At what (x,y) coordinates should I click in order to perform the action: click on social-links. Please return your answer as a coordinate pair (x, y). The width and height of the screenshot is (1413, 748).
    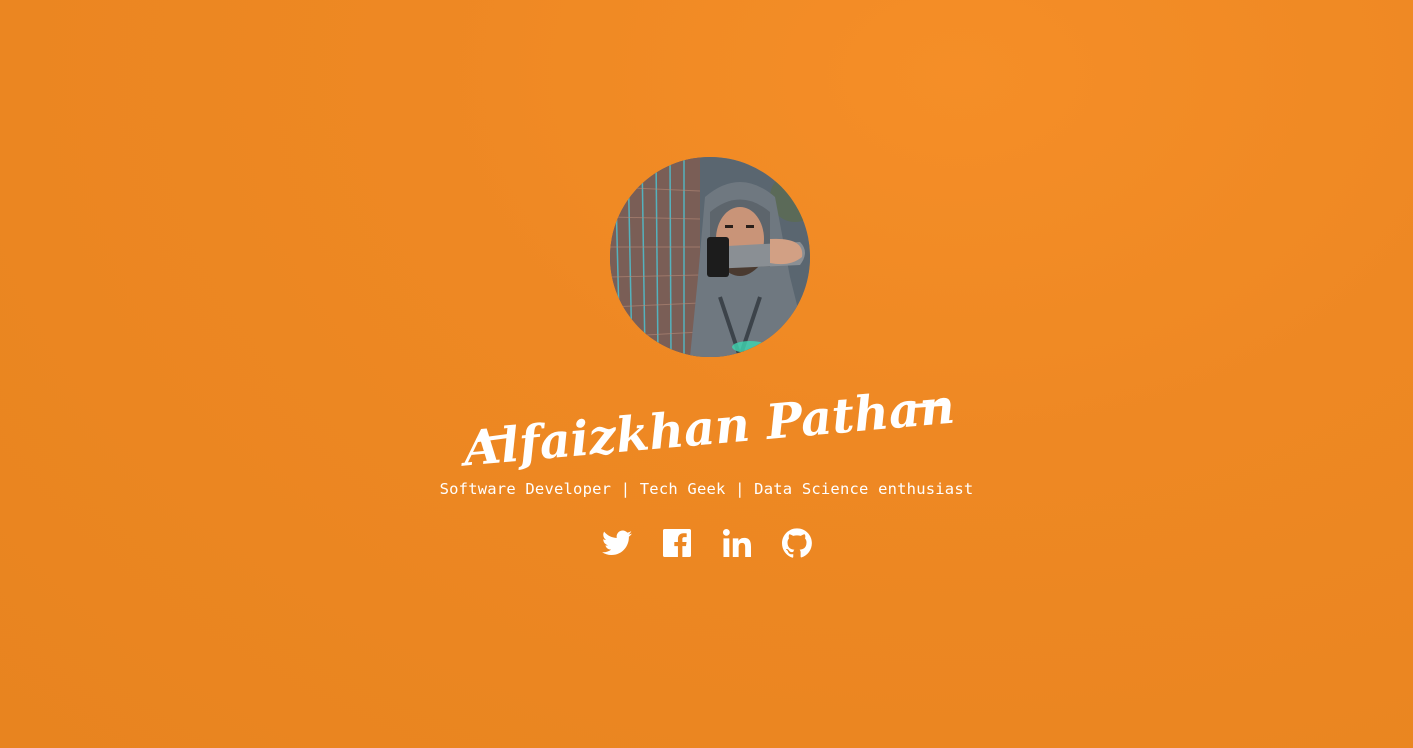
    Looking at the image, I should click on (706, 543).